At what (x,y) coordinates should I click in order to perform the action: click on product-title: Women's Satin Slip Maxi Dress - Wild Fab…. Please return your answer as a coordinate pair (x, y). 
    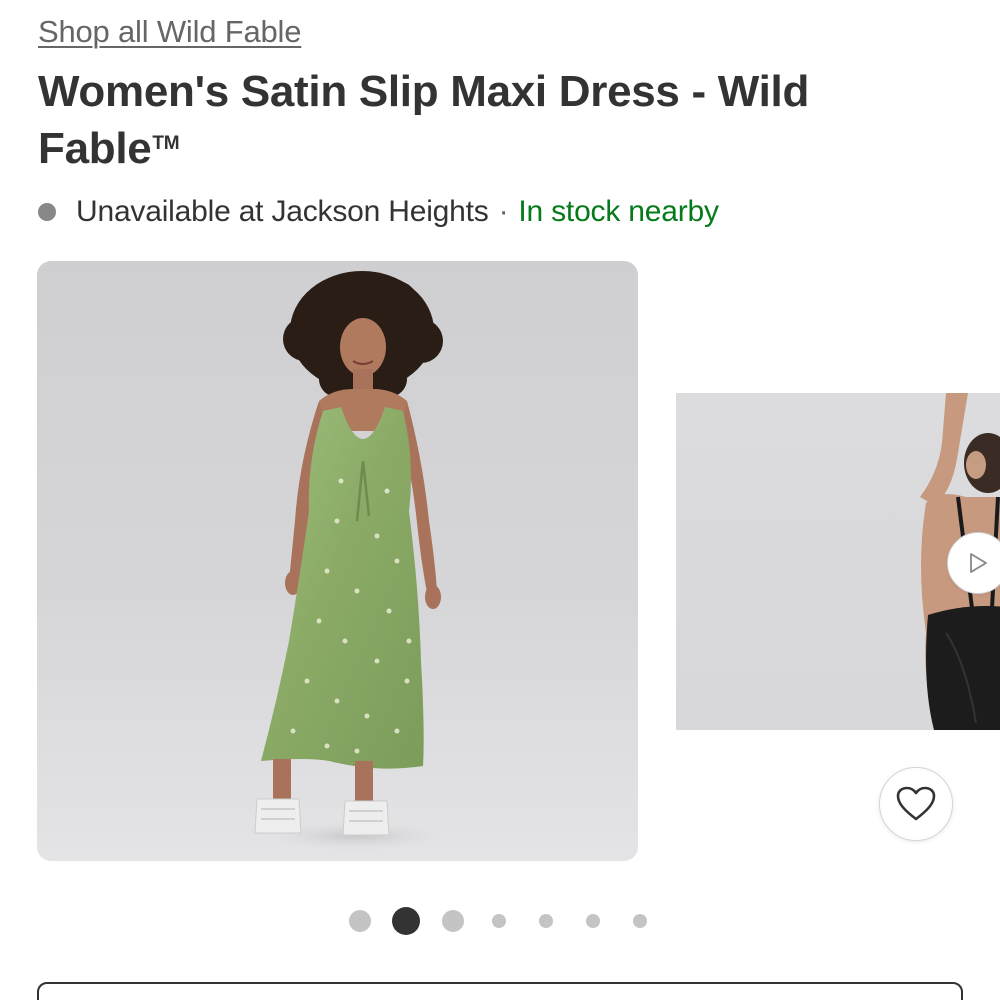
    Looking at the image, I should click on (488, 120).